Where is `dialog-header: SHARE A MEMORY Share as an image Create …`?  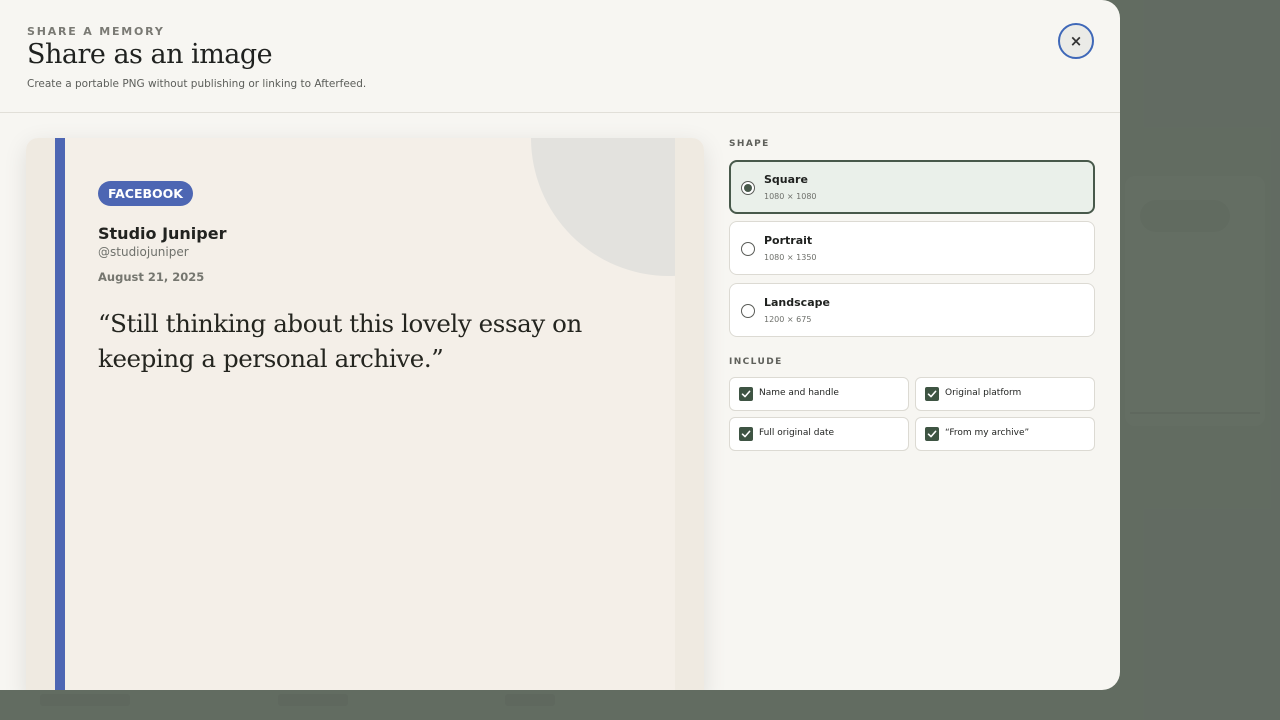 dialog-header: SHARE A MEMORY Share as an image Create … is located at coordinates (560, 56).